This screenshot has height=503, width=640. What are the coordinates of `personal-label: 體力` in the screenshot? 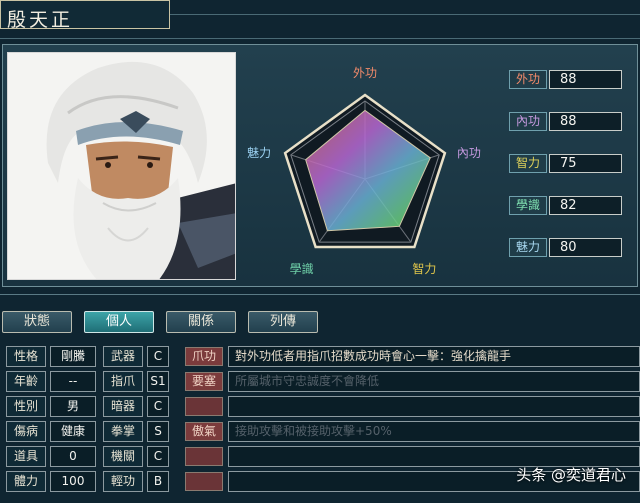 It's located at (26, 481).